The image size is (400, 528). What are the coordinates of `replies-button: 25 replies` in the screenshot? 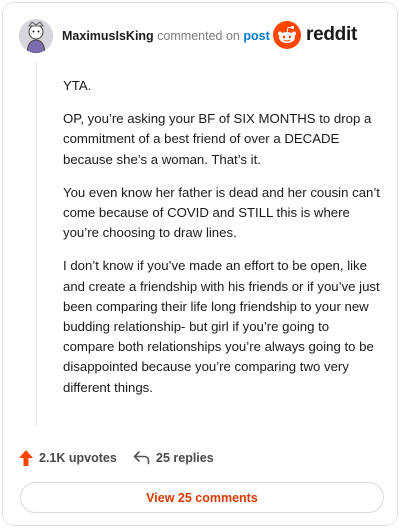 It's located at (173, 458).